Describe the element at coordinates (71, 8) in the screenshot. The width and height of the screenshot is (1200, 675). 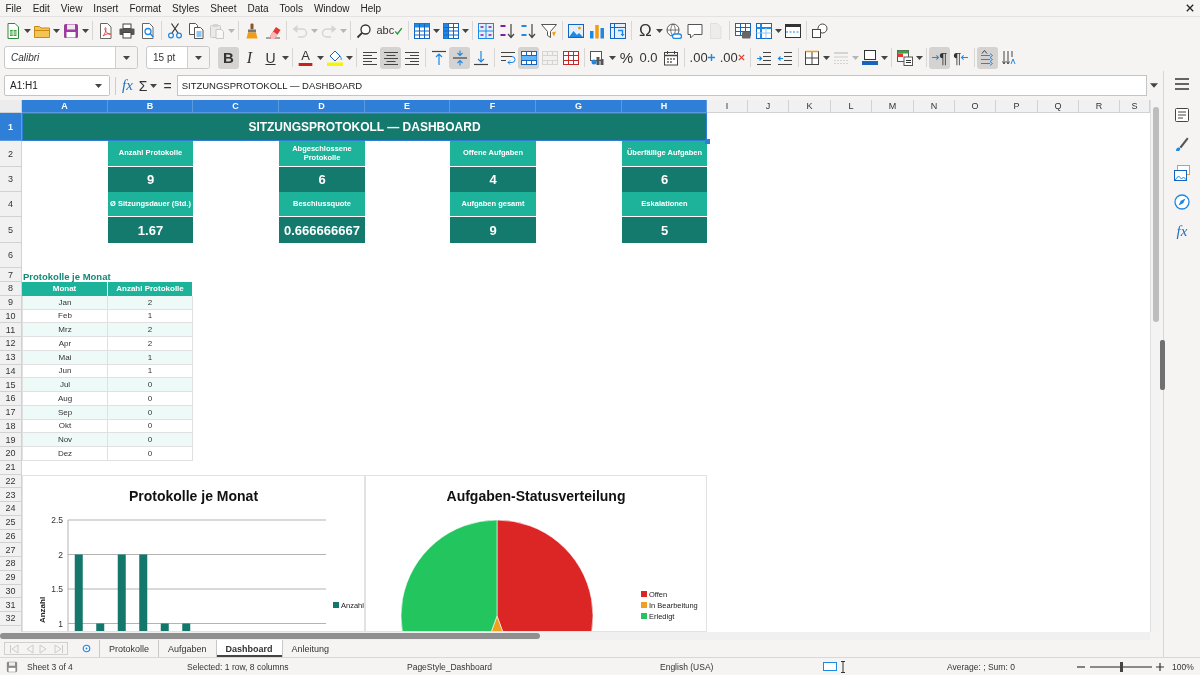
I see `menu-item: View` at that location.